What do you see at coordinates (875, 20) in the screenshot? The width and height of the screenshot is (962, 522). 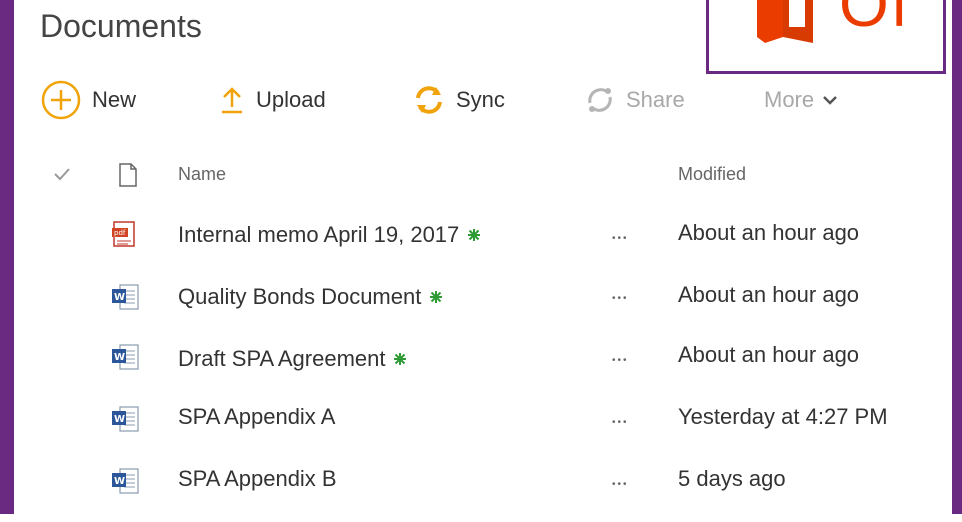 I see `logo-text: Of` at bounding box center [875, 20].